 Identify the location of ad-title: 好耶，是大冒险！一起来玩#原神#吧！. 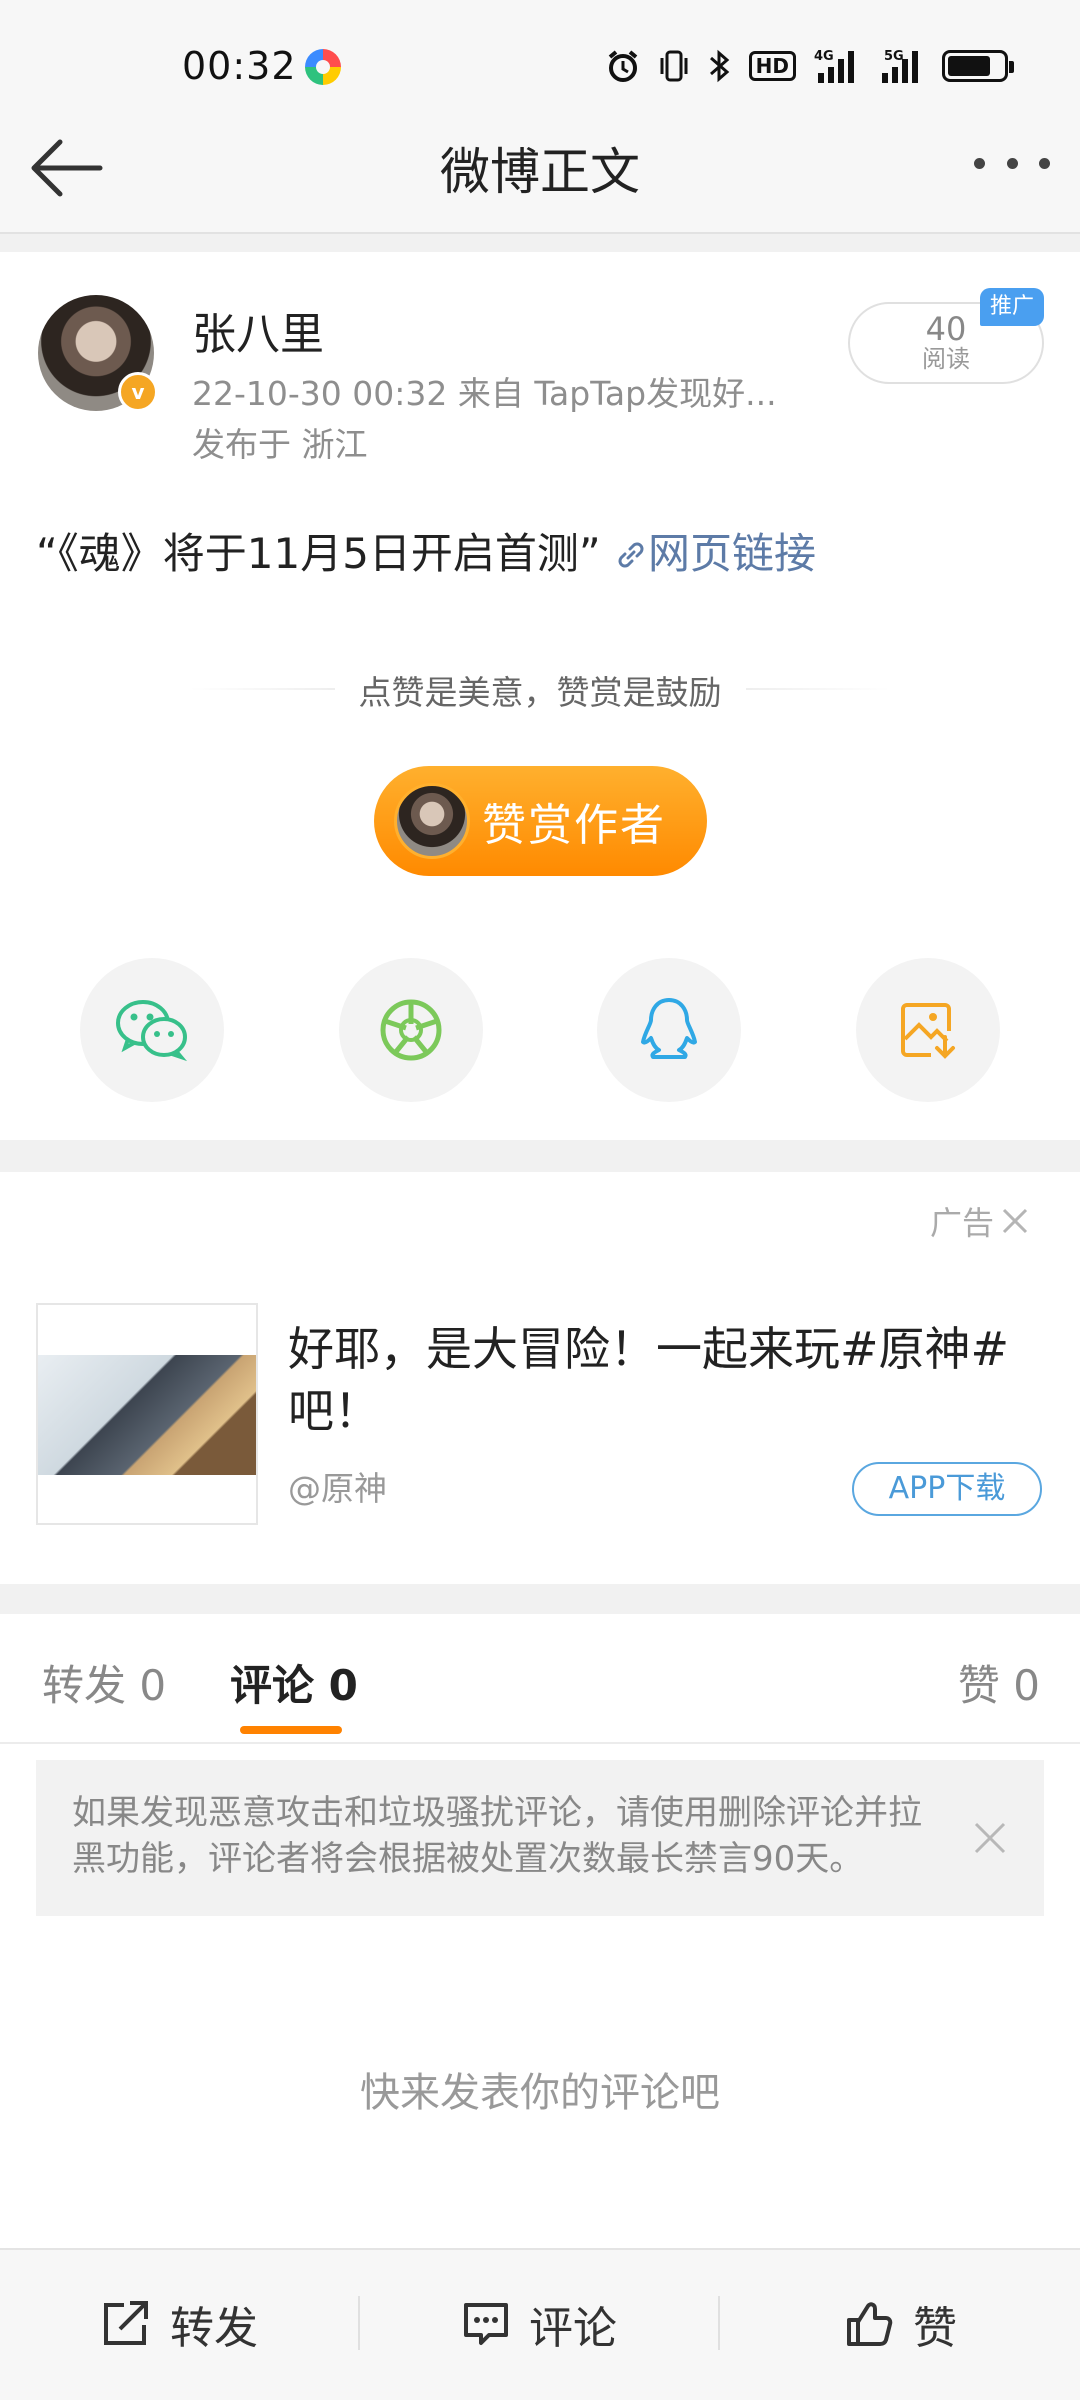
(668, 1380).